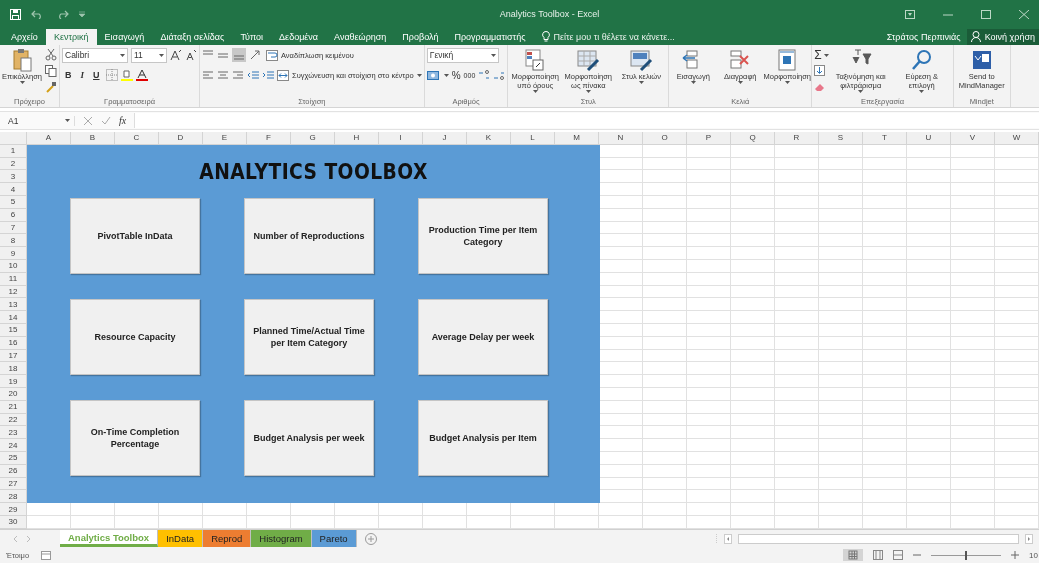  I want to click on align-center-icon, so click(223, 75).